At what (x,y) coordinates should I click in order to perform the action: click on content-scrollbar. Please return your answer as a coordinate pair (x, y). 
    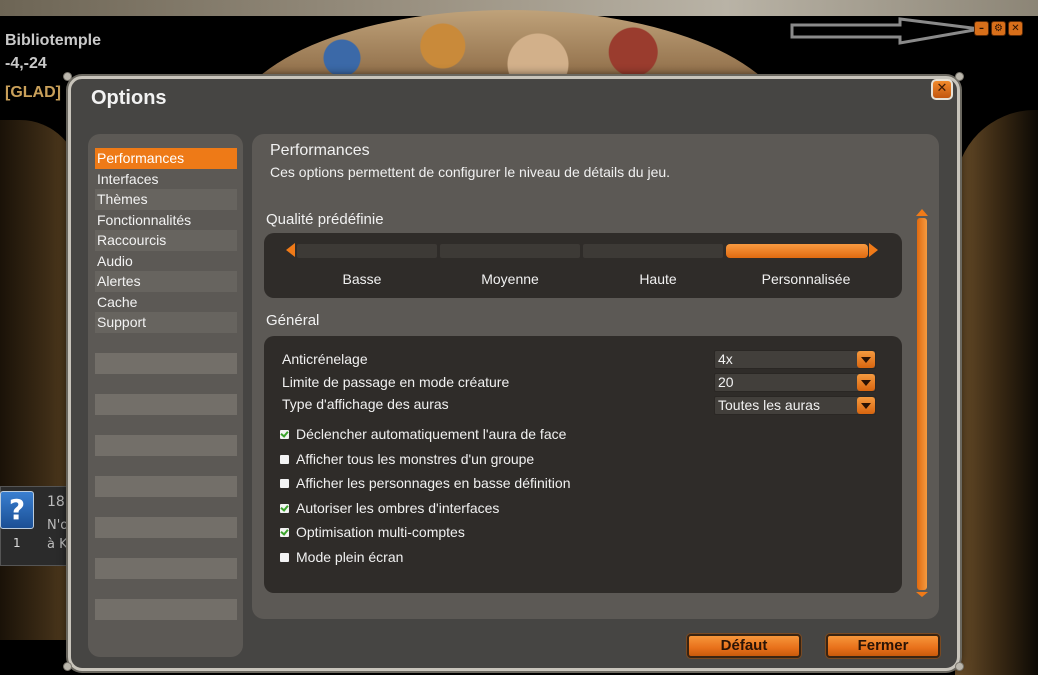
    Looking at the image, I should click on (922, 404).